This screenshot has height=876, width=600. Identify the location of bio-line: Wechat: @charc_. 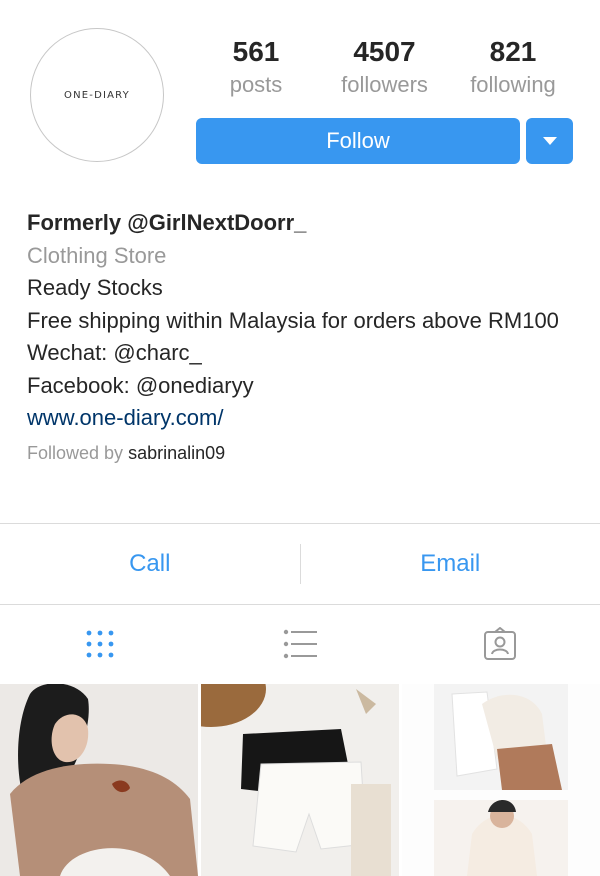
(114, 352).